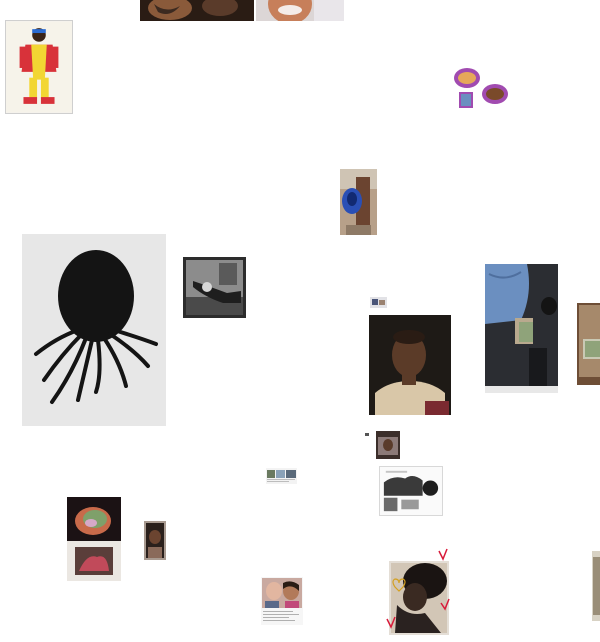  I want to click on artwork-small-photo-mid, so click(388, 445).